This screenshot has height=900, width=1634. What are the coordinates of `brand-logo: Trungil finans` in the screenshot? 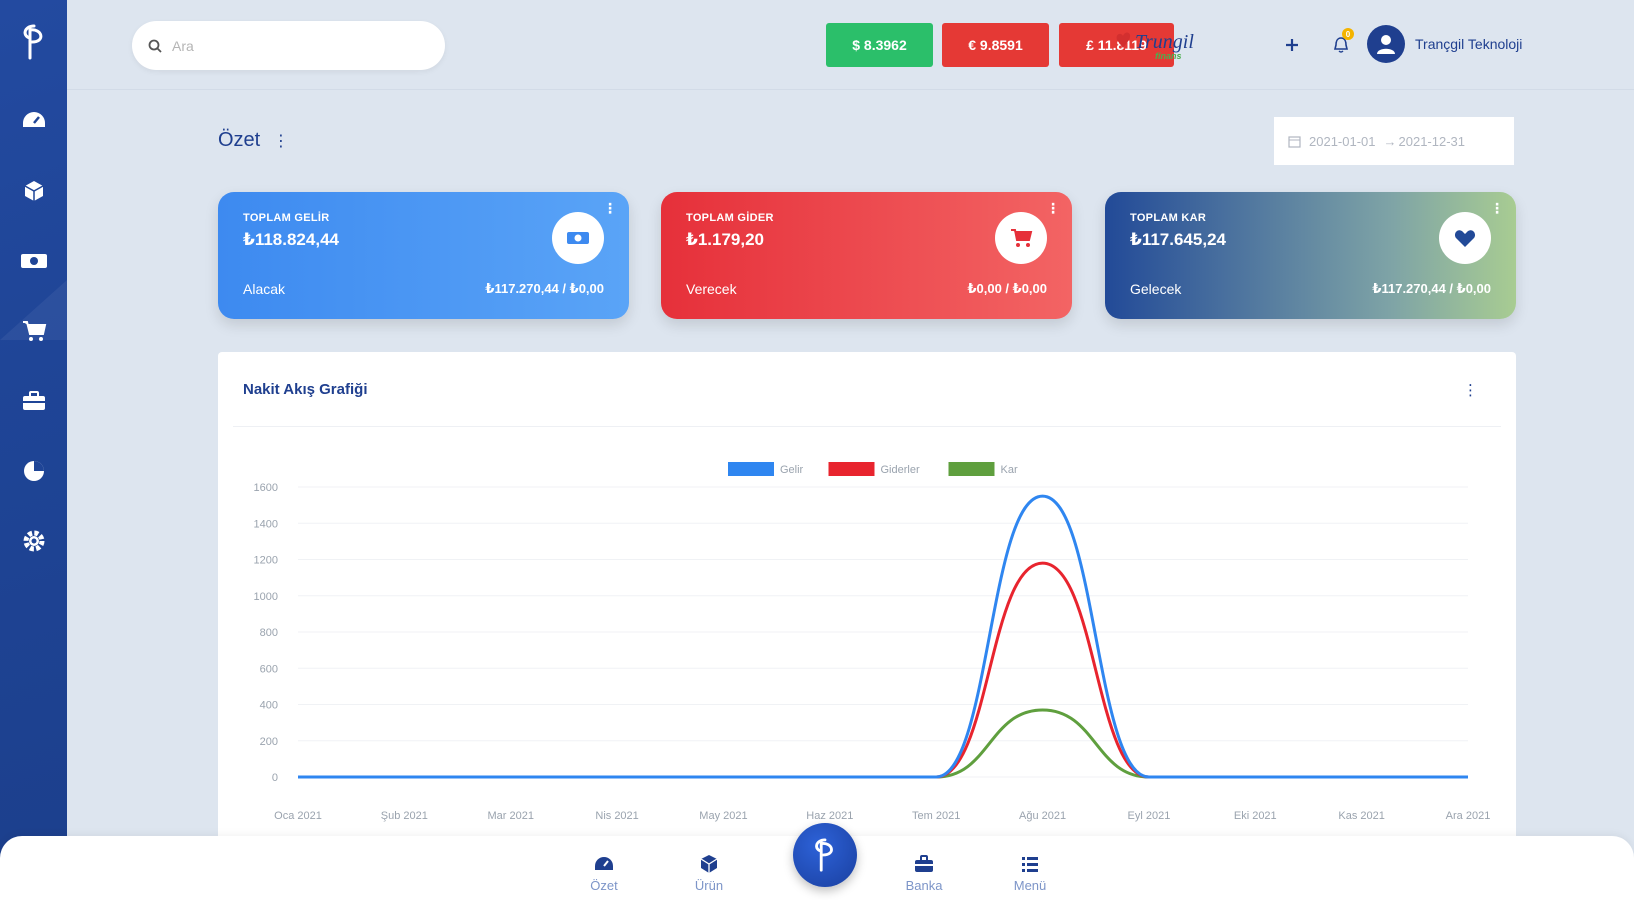 It's located at (1160, 45).